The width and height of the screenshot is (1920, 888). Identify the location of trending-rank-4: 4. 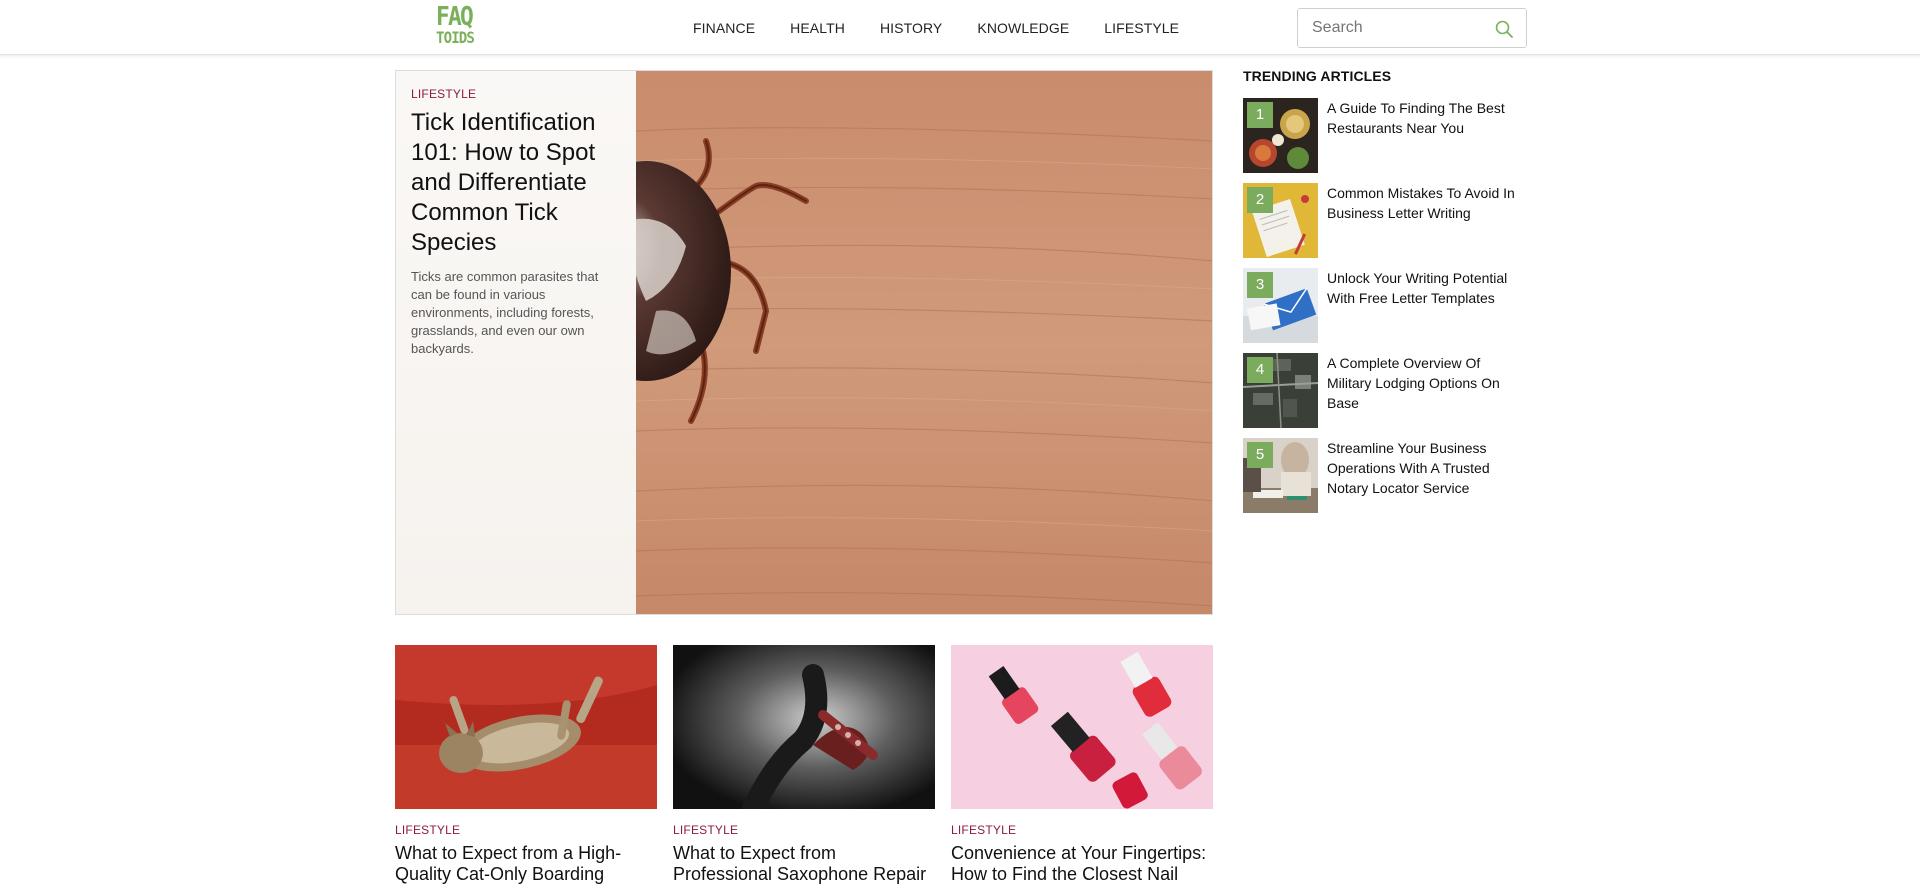
(1260, 370).